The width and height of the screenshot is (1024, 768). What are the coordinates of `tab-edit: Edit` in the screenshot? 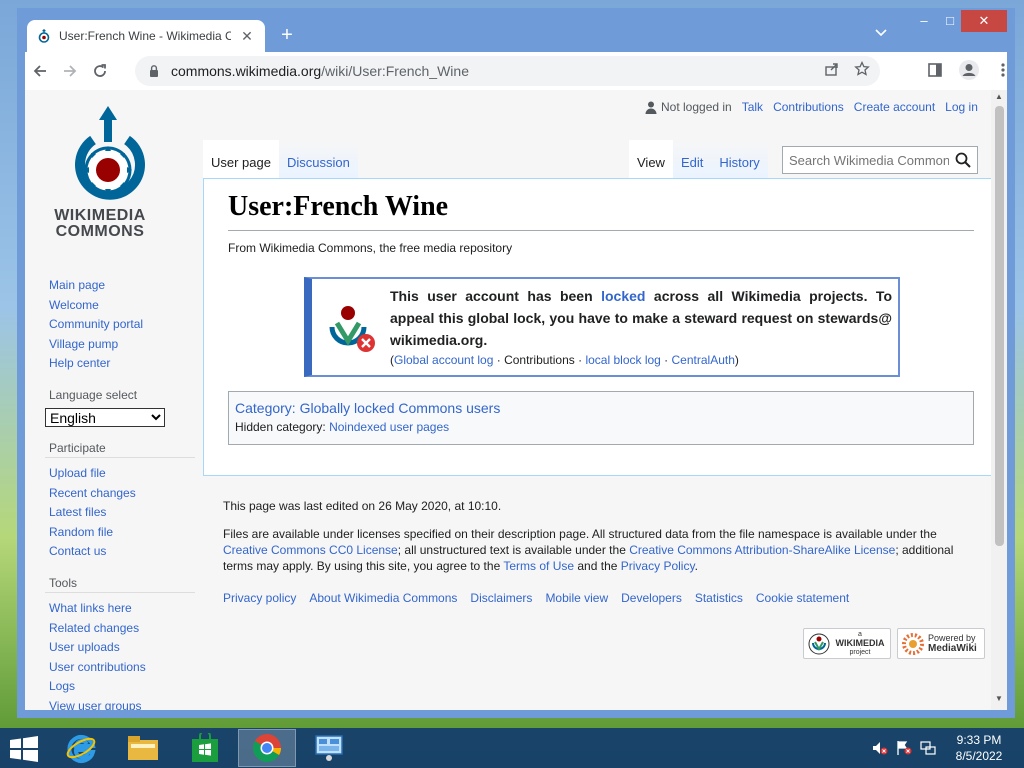 It's located at (692, 159).